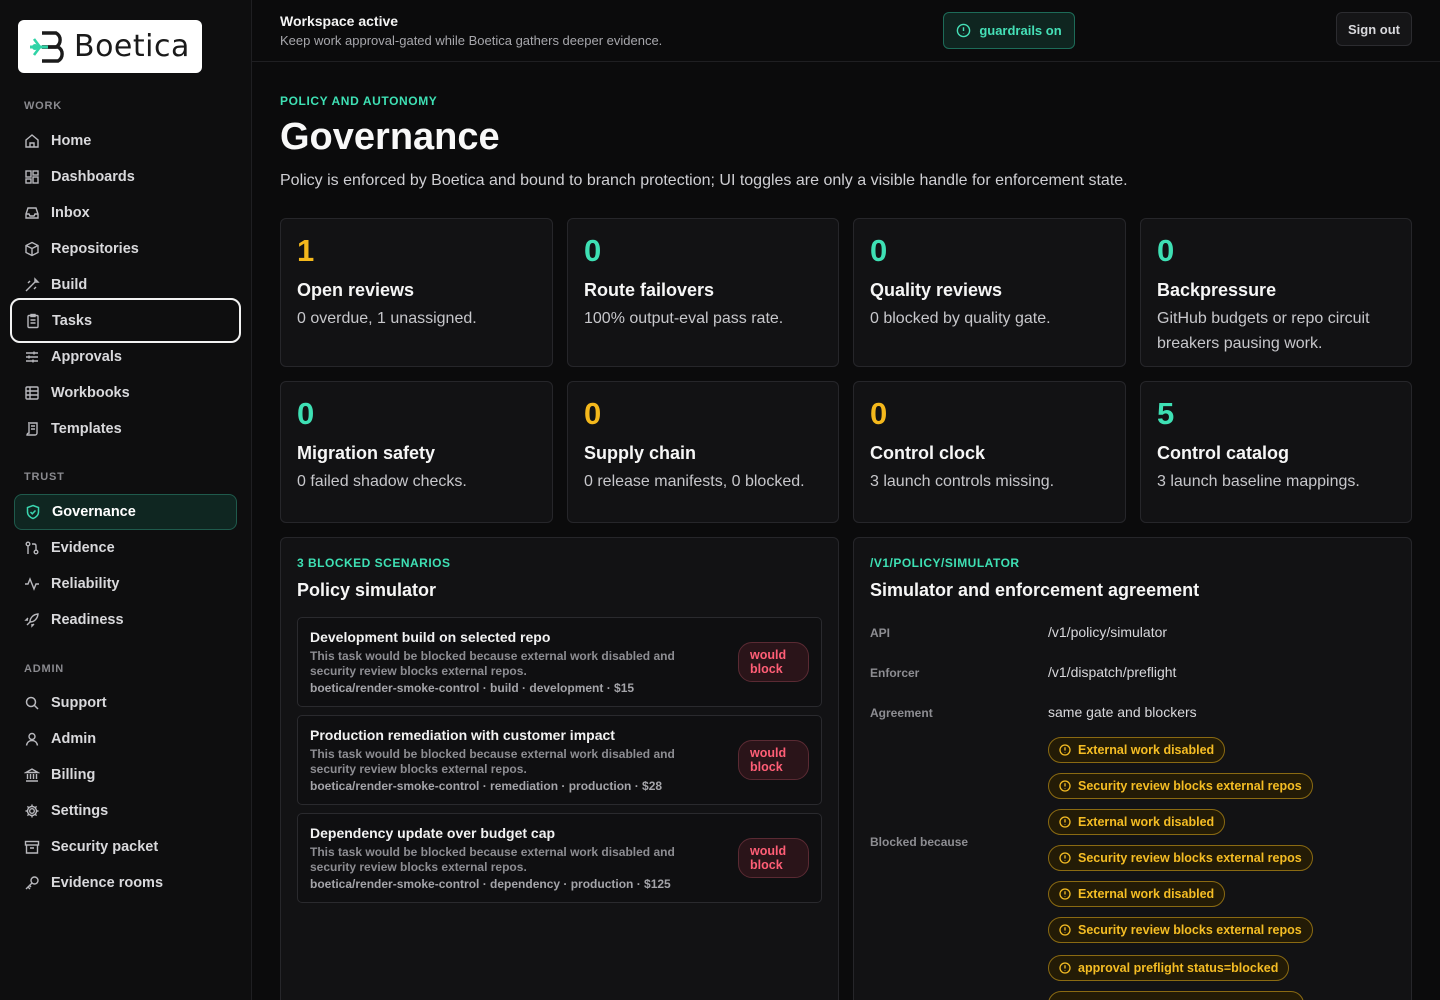 This screenshot has width=1440, height=1000. Describe the element at coordinates (94, 512) in the screenshot. I see `sidebar-item-label: Governance` at that location.